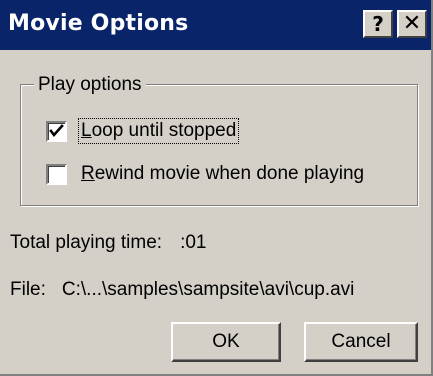 This screenshot has width=433, height=376. I want to click on checkmark-icon, so click(56, 130).